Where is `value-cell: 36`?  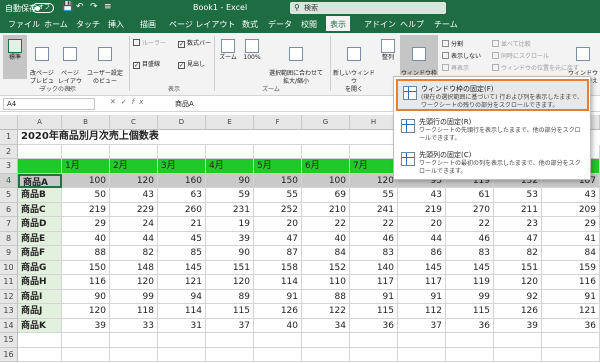
value-cell: 36 is located at coordinates (470, 325).